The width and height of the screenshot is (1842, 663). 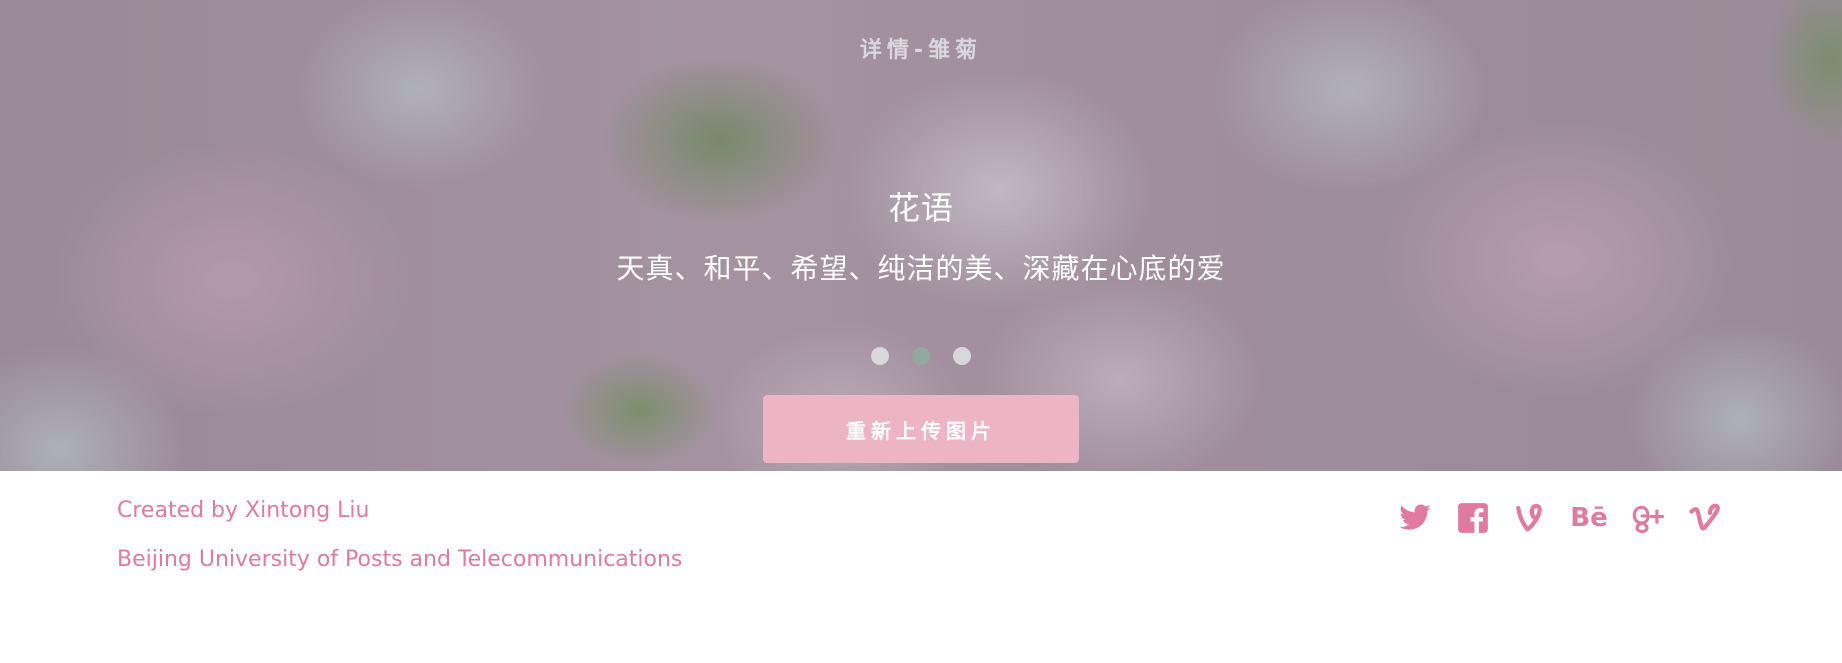 I want to click on behance-icon-text: Bē, so click(x=1589, y=518).